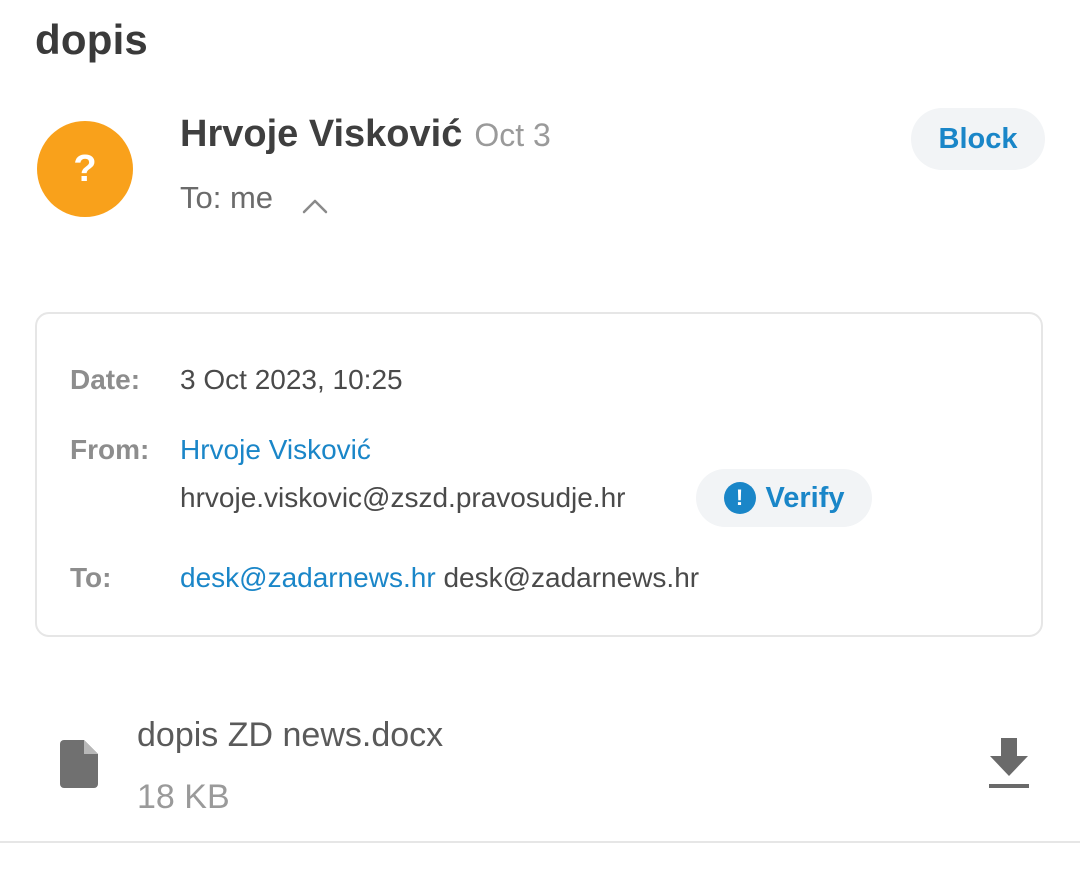 The image size is (1080, 878). I want to click on from-name-link: Hrvoje Visković, so click(275, 450).